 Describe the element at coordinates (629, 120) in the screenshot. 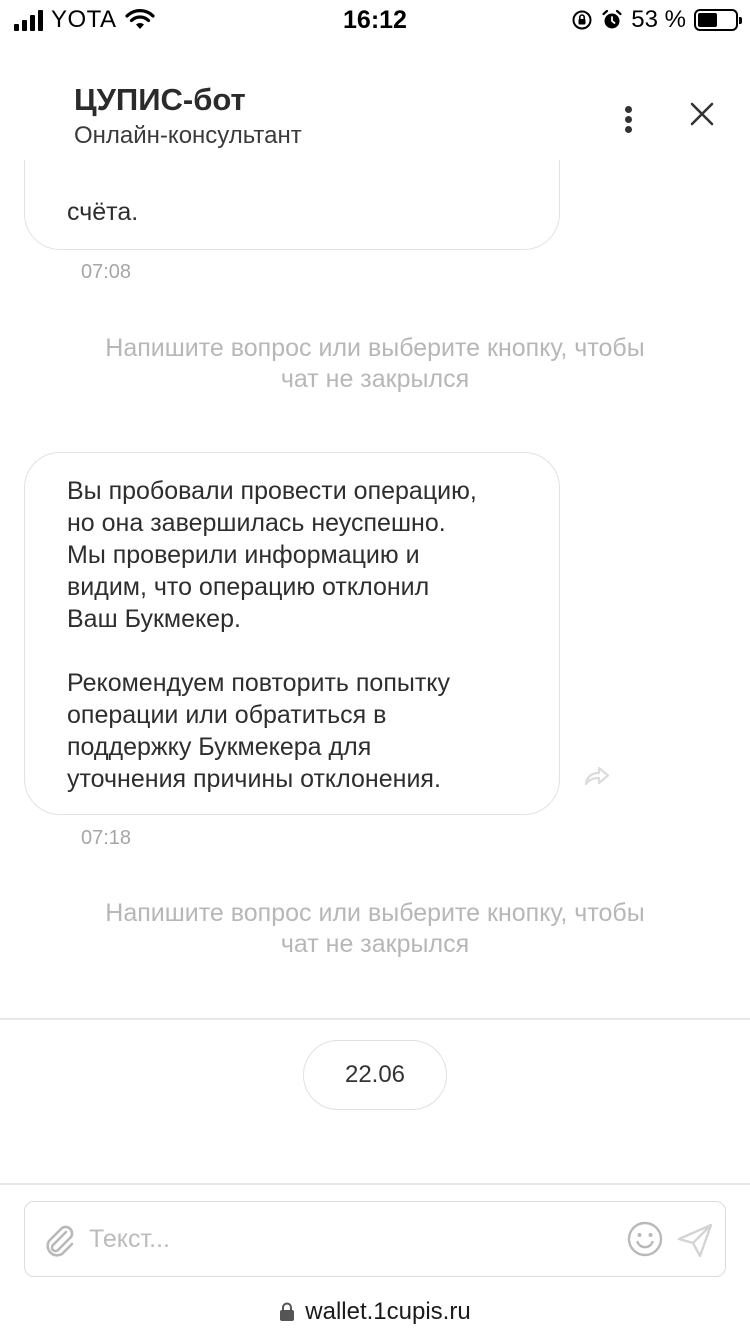

I see `more-menu-button` at that location.